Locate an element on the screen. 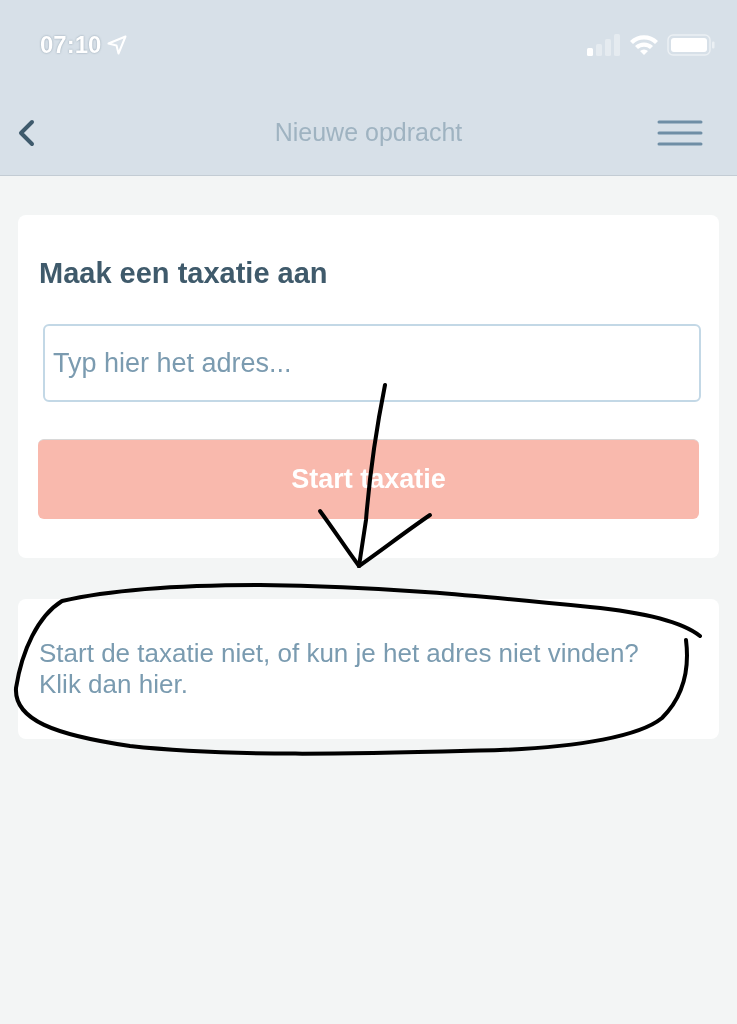 The height and width of the screenshot is (1024, 737). menu-icon is located at coordinates (680, 132).